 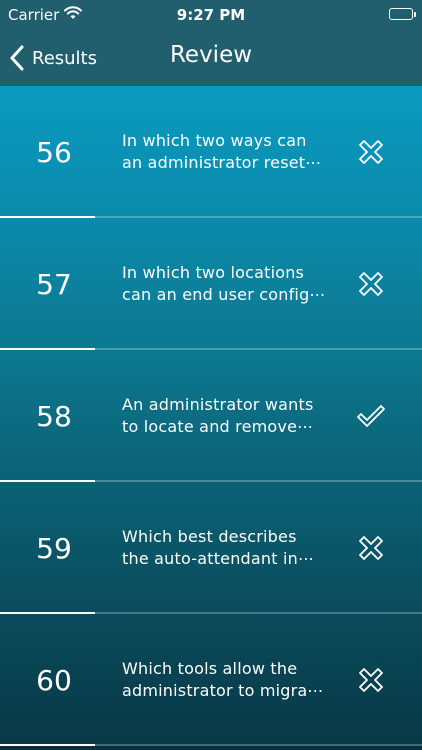 I want to click on question-number: 56, so click(x=54, y=152).